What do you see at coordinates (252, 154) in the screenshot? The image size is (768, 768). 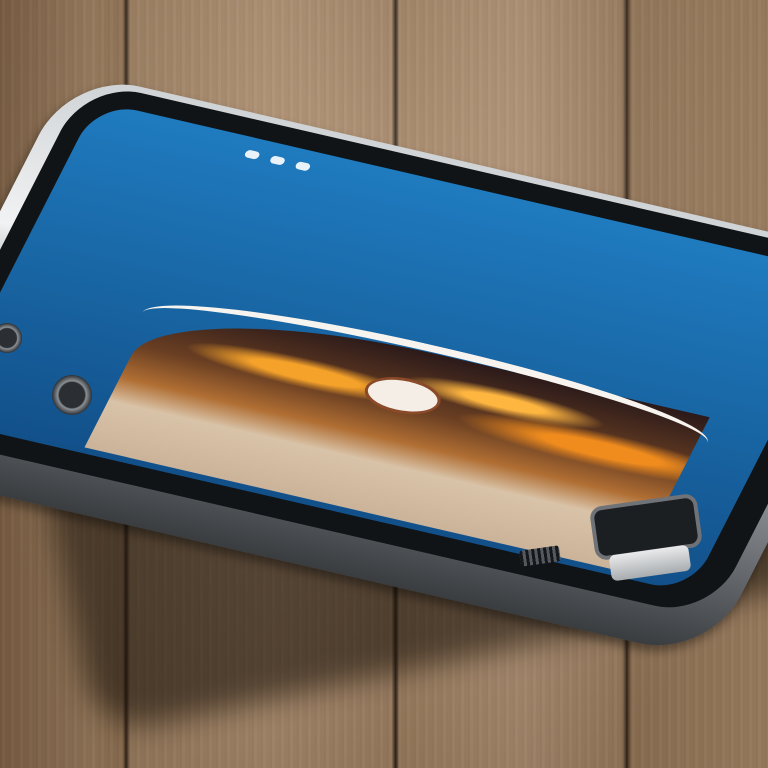 I see `signal-icon` at bounding box center [252, 154].